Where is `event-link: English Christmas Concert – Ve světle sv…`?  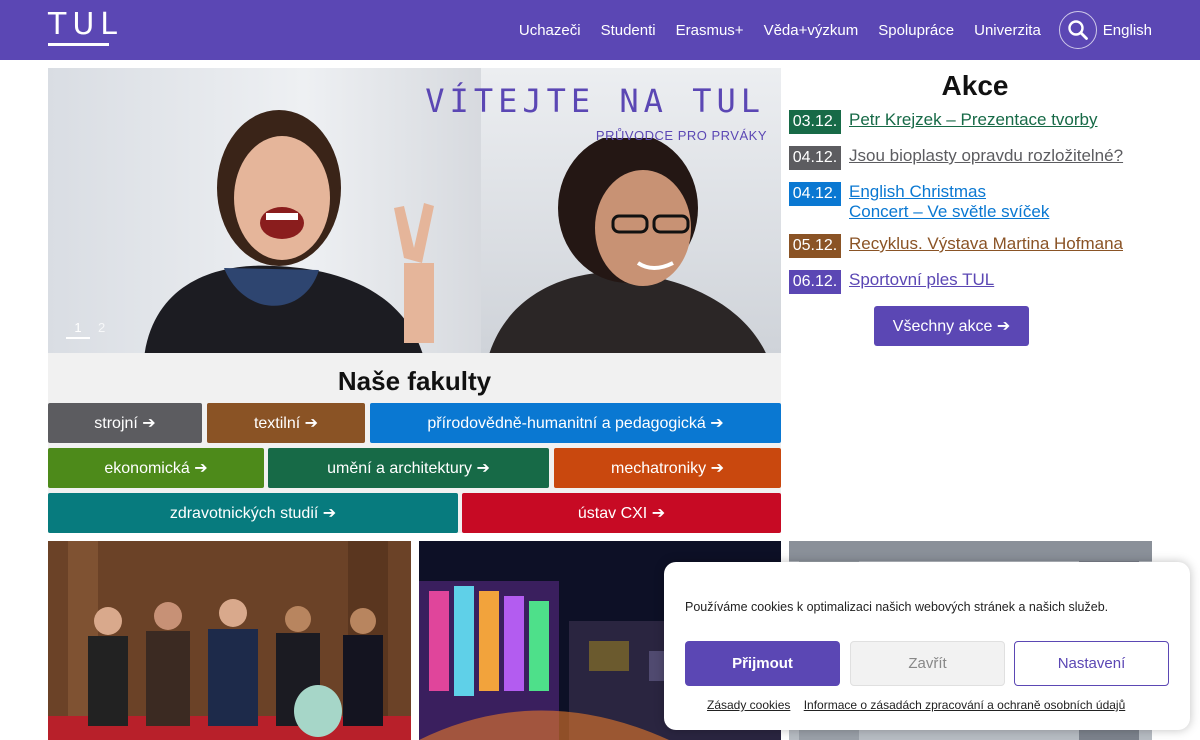
event-link: English Christmas Concert – Ve světle sv… is located at coordinates (949, 202).